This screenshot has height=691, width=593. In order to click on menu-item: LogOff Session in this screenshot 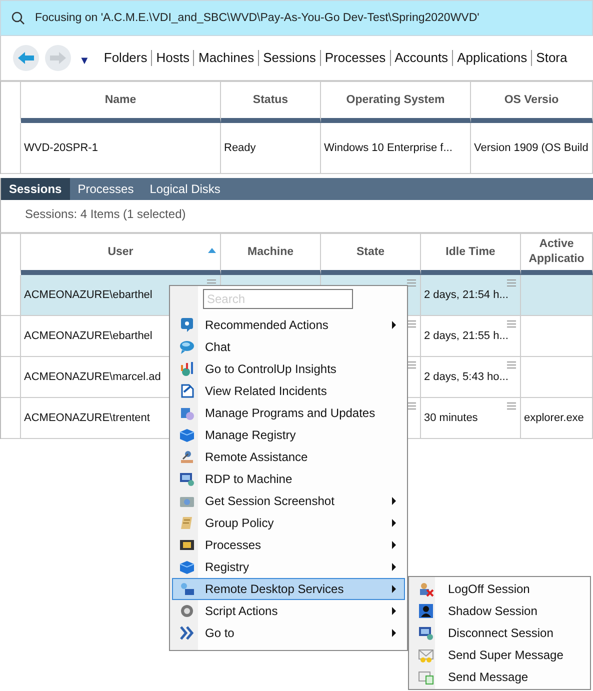, I will do `click(499, 589)`.